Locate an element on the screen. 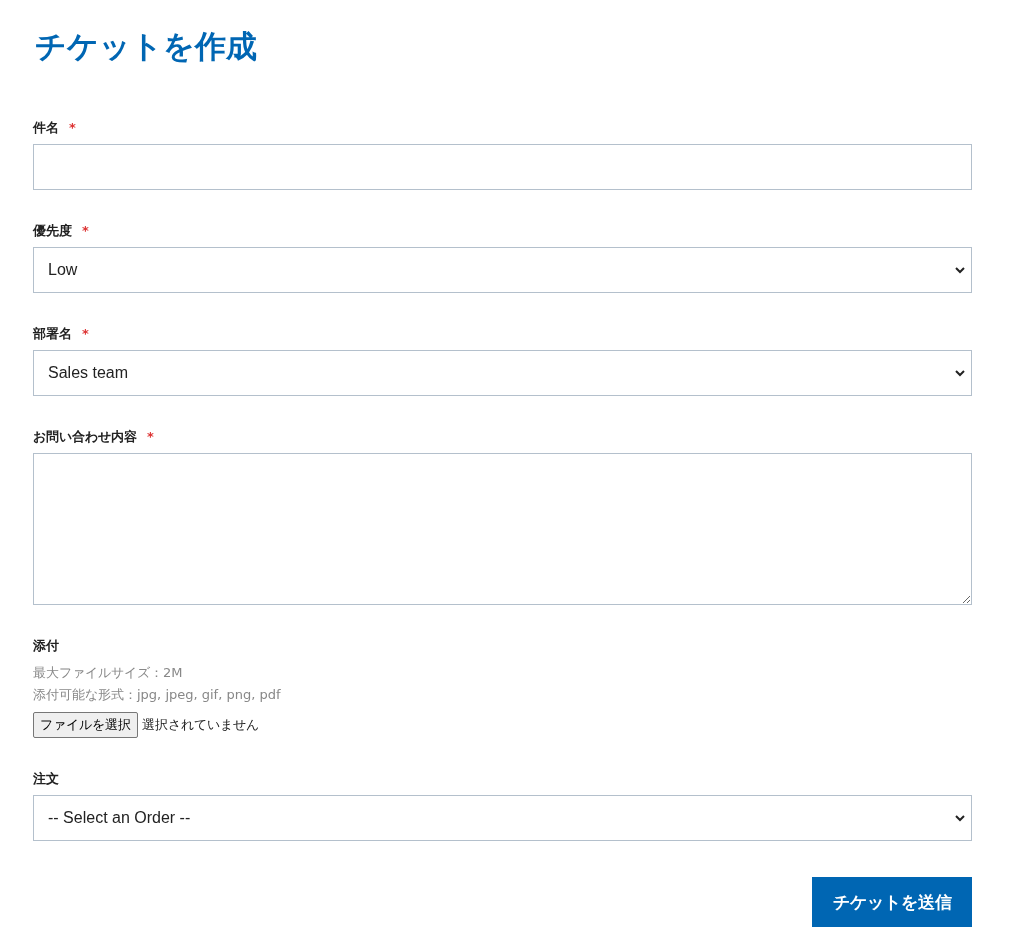 The image size is (1009, 940). hint-text: 添付可能な形式：jpg, jpeg, gif, png, pdf is located at coordinates (157, 695).